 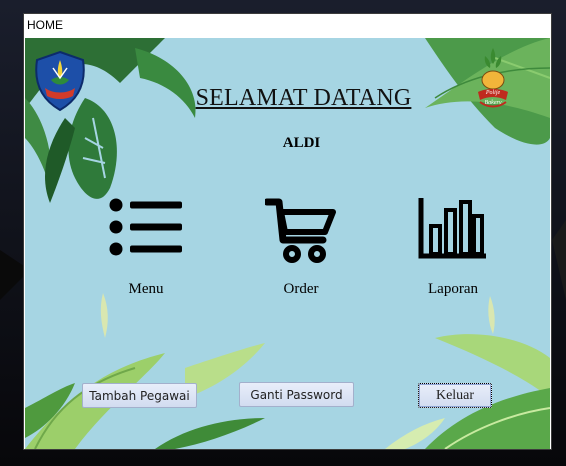 I want to click on welcome-heading: SELAMAT DATANG, so click(x=303, y=98).